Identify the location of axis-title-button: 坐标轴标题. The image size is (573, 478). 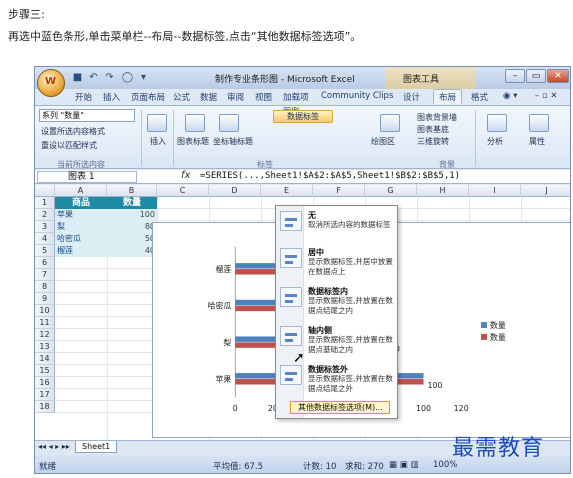
(233, 141).